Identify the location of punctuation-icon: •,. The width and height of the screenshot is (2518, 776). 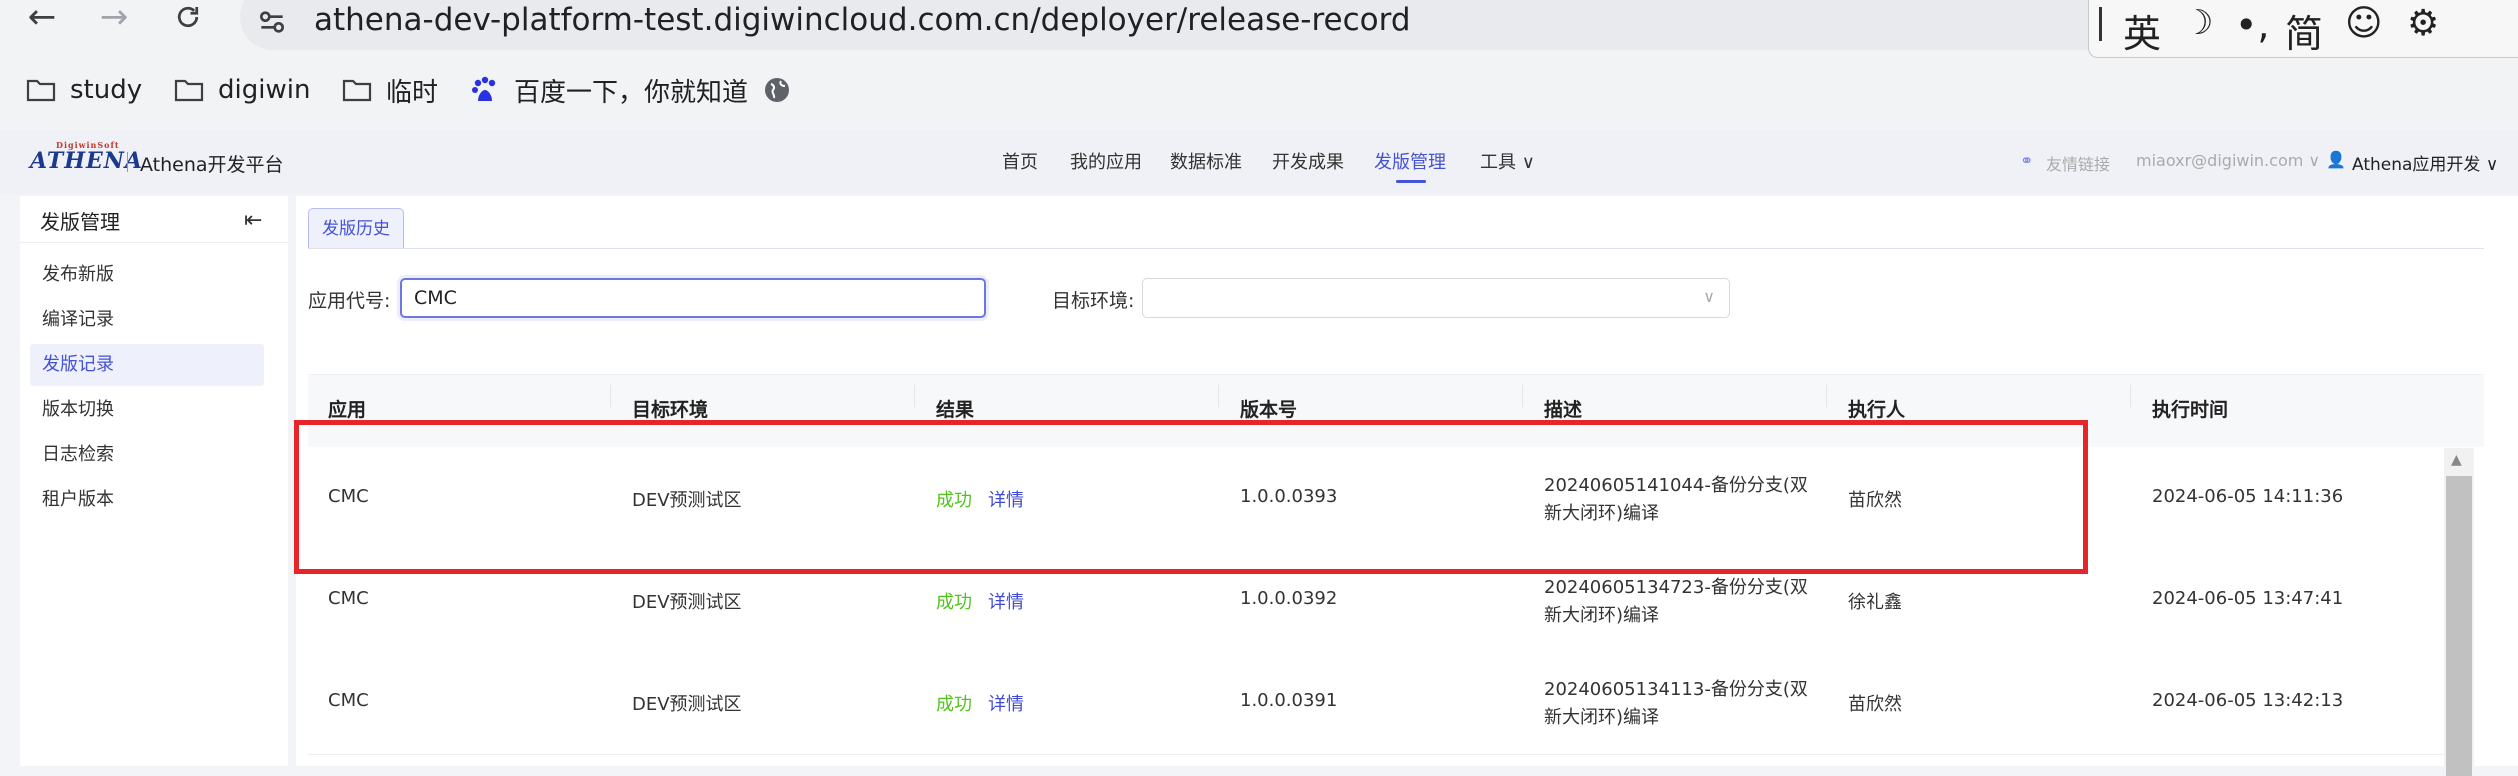
(2252, 25).